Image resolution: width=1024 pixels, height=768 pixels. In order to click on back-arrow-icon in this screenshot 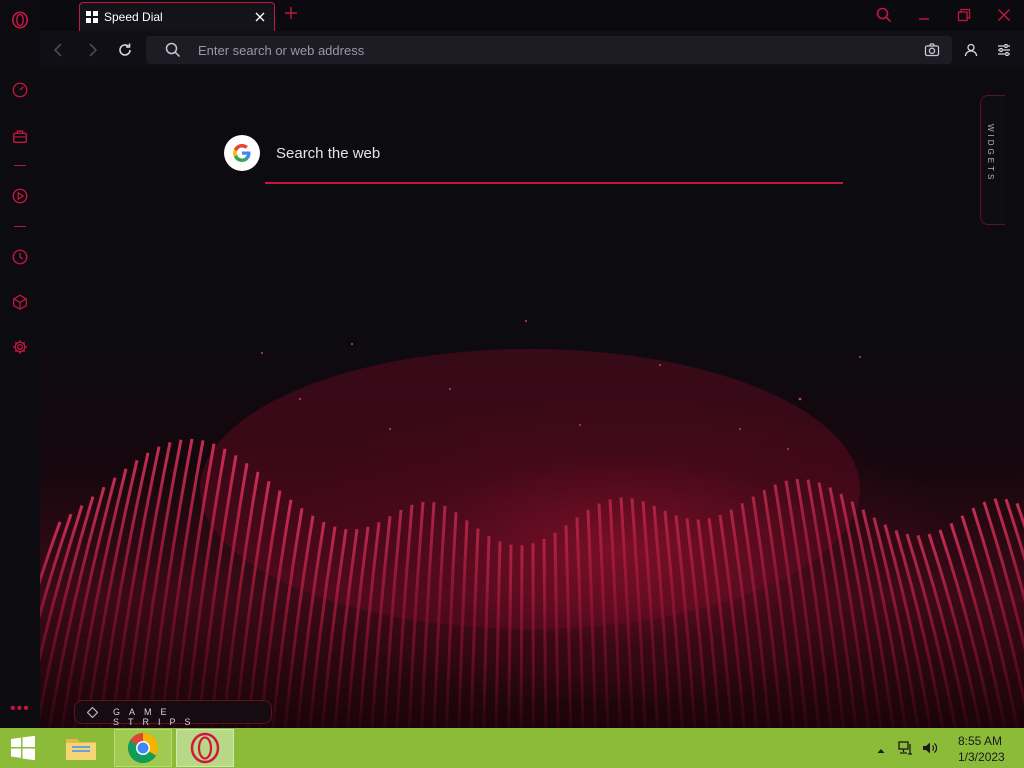, I will do `click(59, 50)`.